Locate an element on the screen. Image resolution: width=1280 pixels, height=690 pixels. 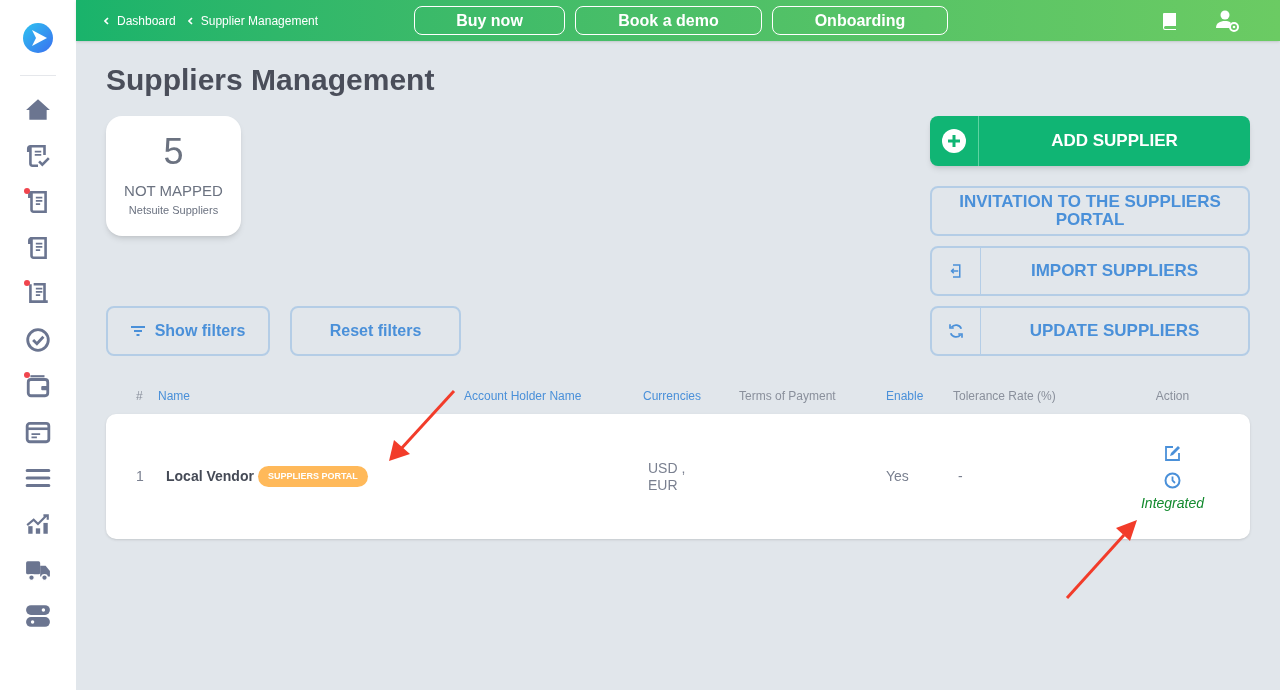
home-icon is located at coordinates (38, 110).